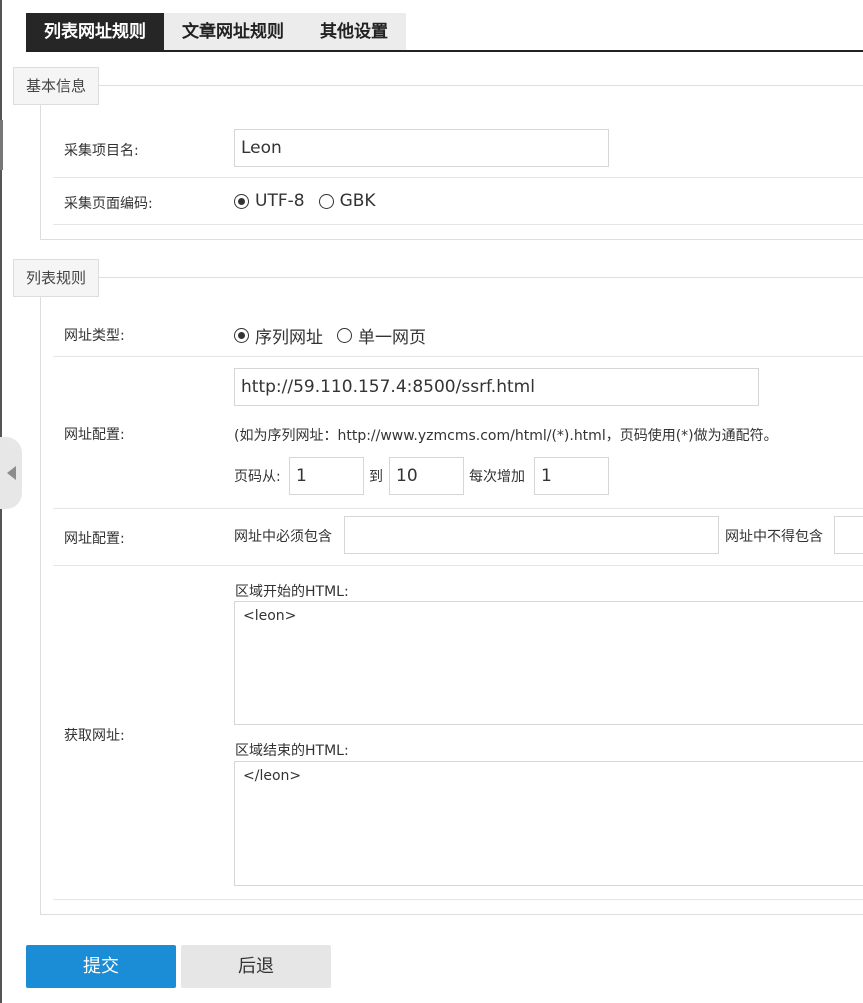  What do you see at coordinates (94, 539) in the screenshot?
I see `url-config2-label: 网址配置:` at bounding box center [94, 539].